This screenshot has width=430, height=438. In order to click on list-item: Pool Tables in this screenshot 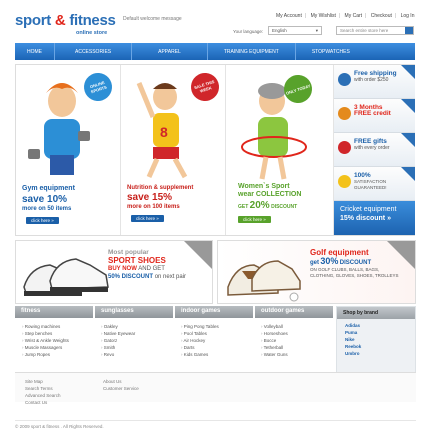, I will do `click(200, 333)`.